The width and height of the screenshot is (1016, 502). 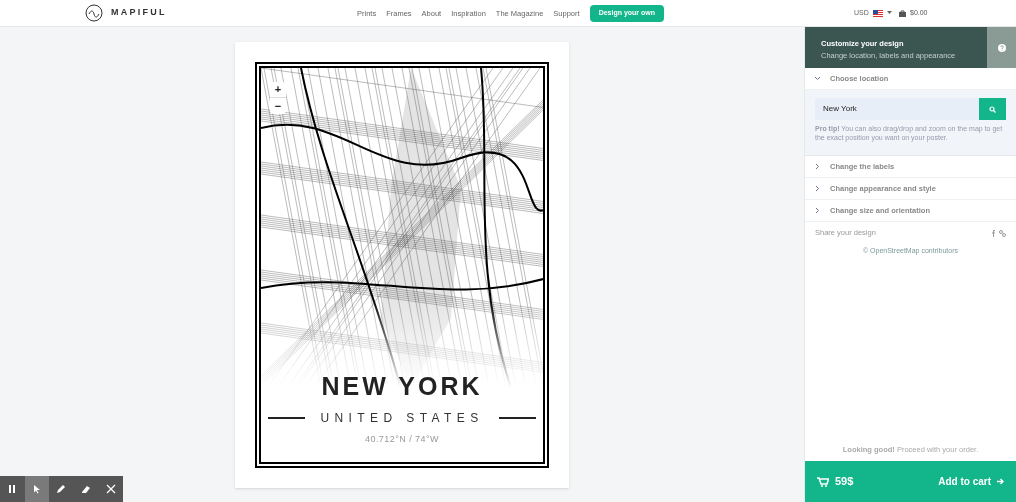 I want to click on help-button, so click(x=1001, y=47).